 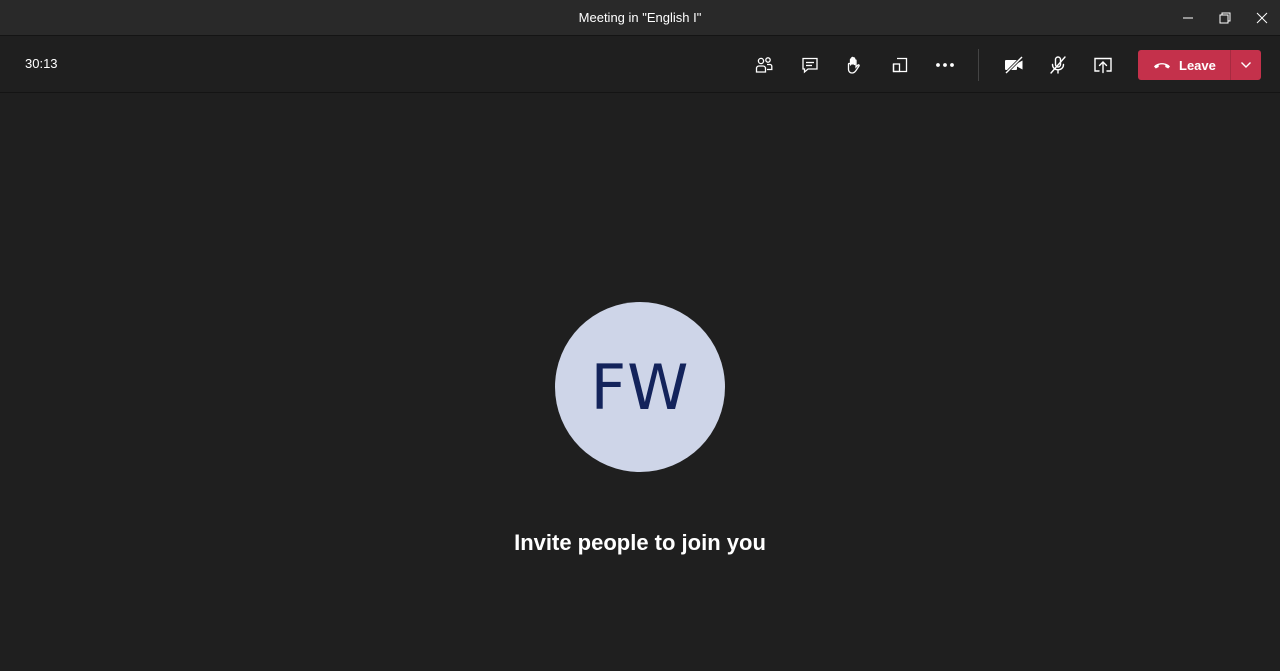 I want to click on mic-off-icon, so click(x=1058, y=65).